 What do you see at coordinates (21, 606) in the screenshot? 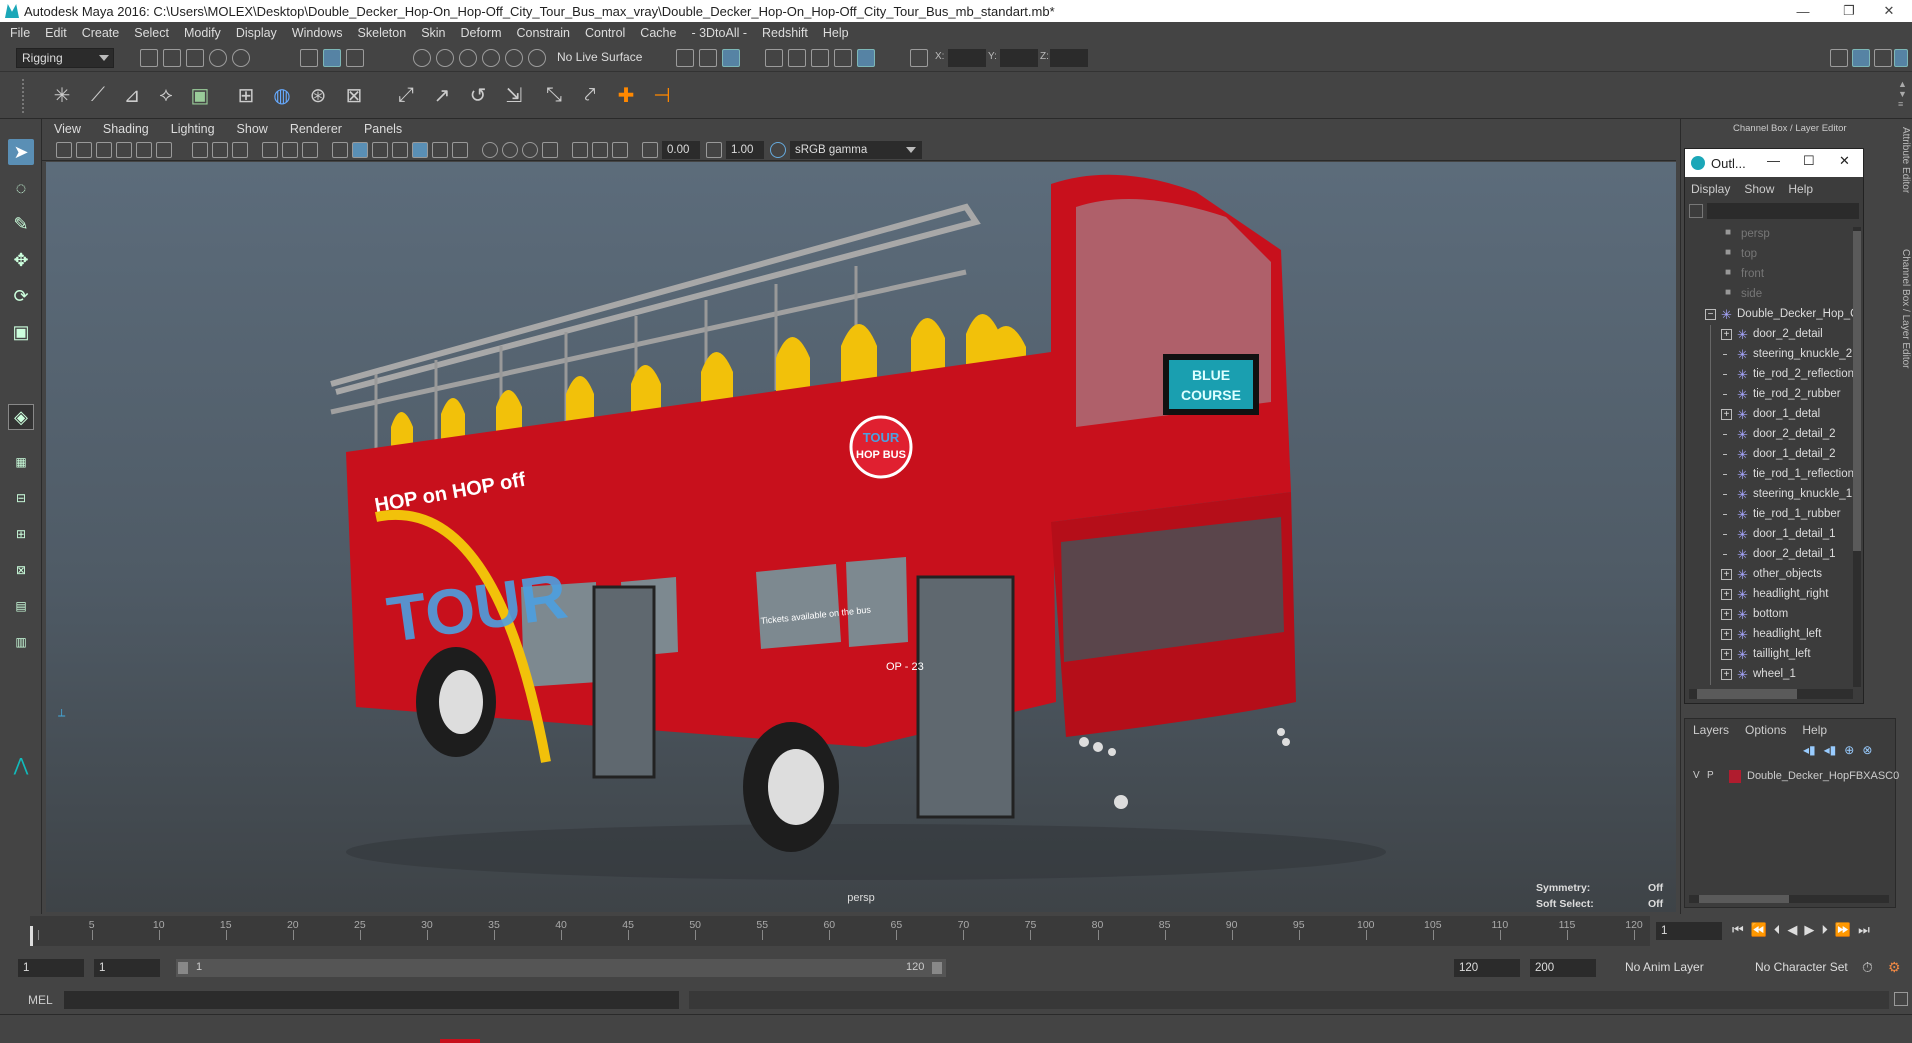
I see `layout-hypershade-icon: ▤` at bounding box center [21, 606].